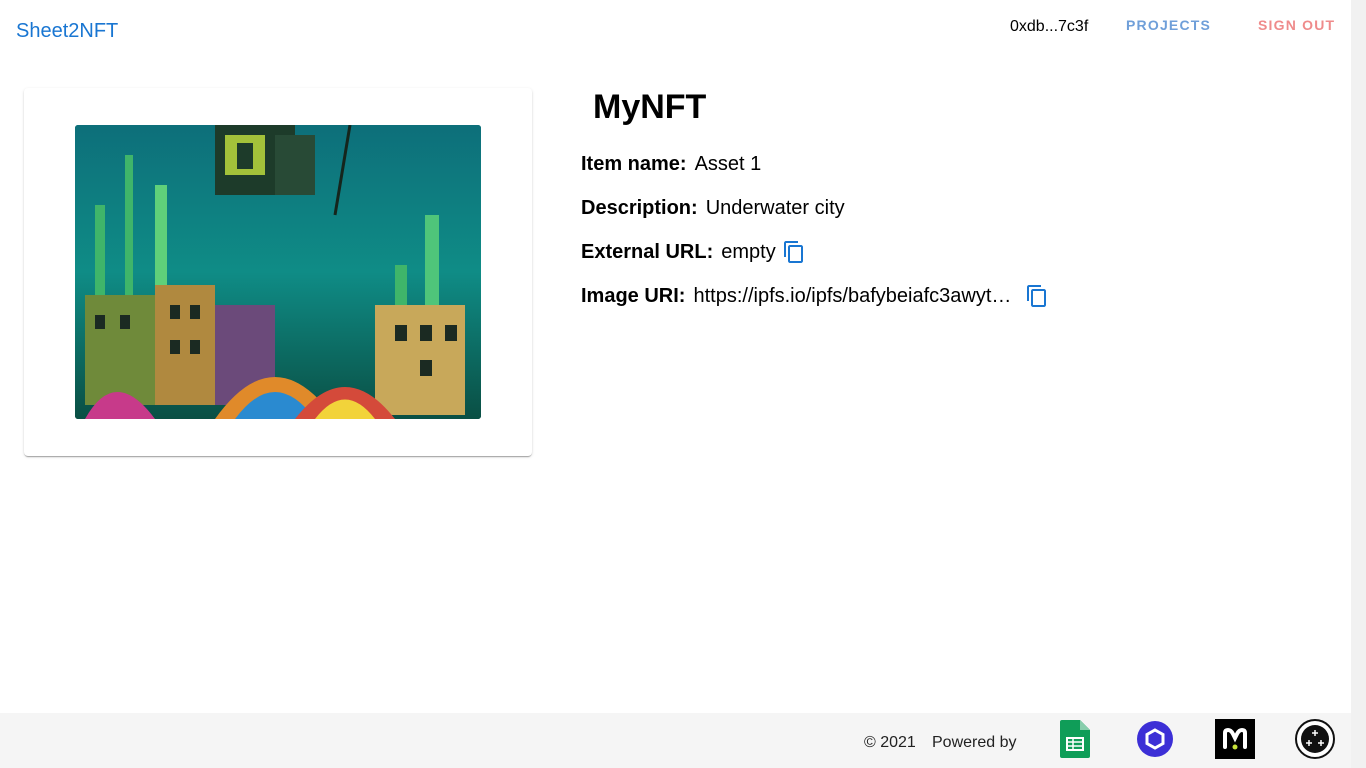 This screenshot has height=768, width=1366. Describe the element at coordinates (650, 107) in the screenshot. I see `nft-title: MyNFT` at that location.